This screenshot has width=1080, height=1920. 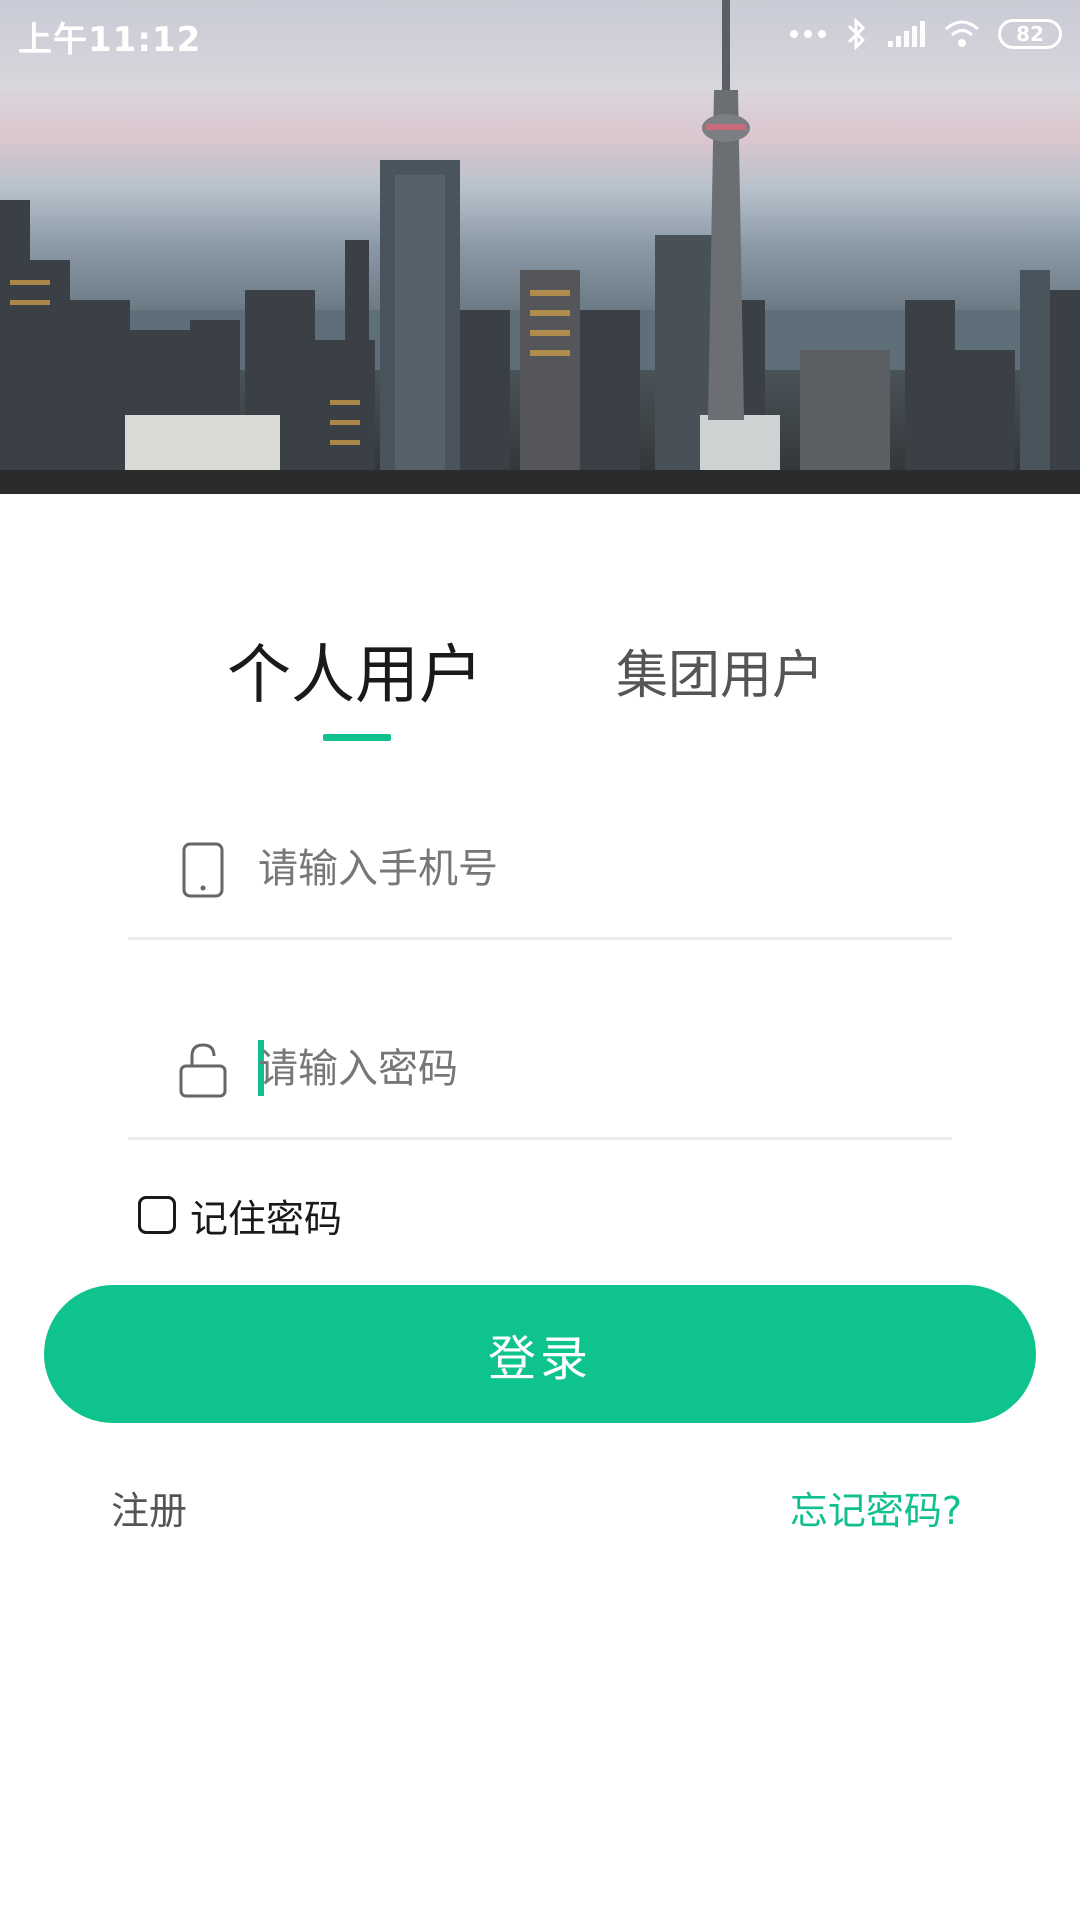 I want to click on tab-personal-user: 个人用户, so click(x=355, y=670).